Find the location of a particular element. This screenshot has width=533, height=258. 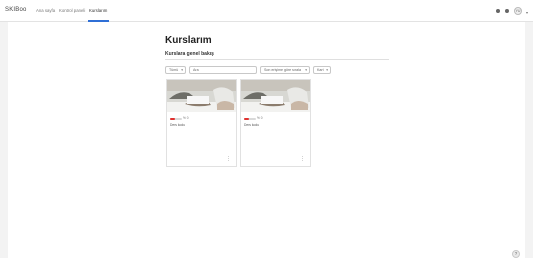

user-menu-caret-icon: ▾ is located at coordinates (527, 12).